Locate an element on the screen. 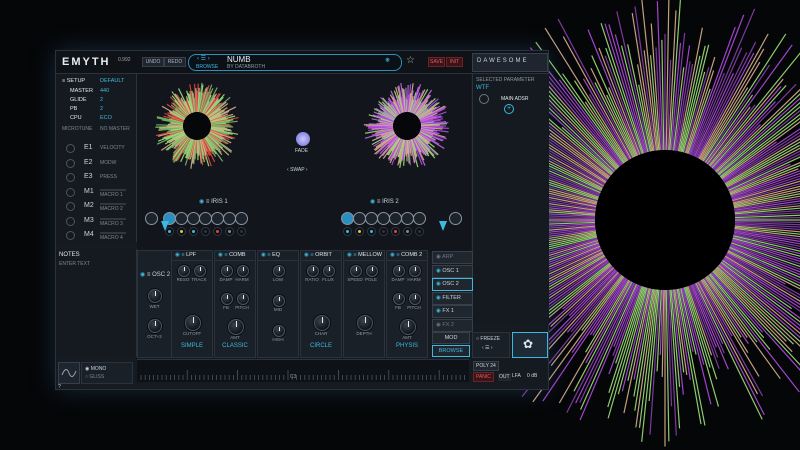 The width and height of the screenshot is (800, 450). mod-button: MOD is located at coordinates (451, 338).